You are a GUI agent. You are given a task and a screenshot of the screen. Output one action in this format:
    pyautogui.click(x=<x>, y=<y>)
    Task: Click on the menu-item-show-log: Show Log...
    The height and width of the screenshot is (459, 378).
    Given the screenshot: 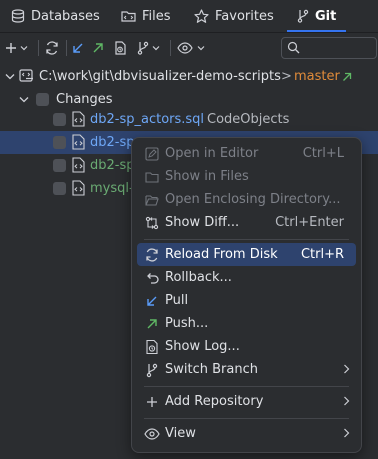 What is the action you would take?
    pyautogui.click(x=246, y=346)
    